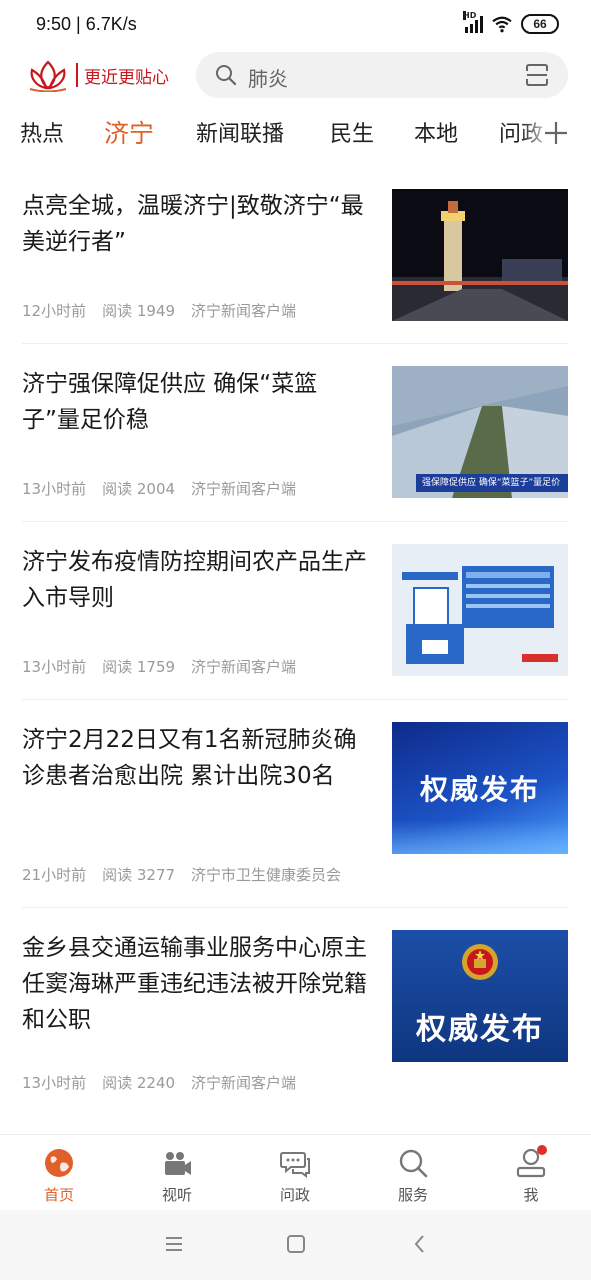 The image size is (591, 1280). Describe the element at coordinates (492, 483) in the screenshot. I see `thumb-caption: 强保障促供应 确保“菜篮子”量足价` at that location.